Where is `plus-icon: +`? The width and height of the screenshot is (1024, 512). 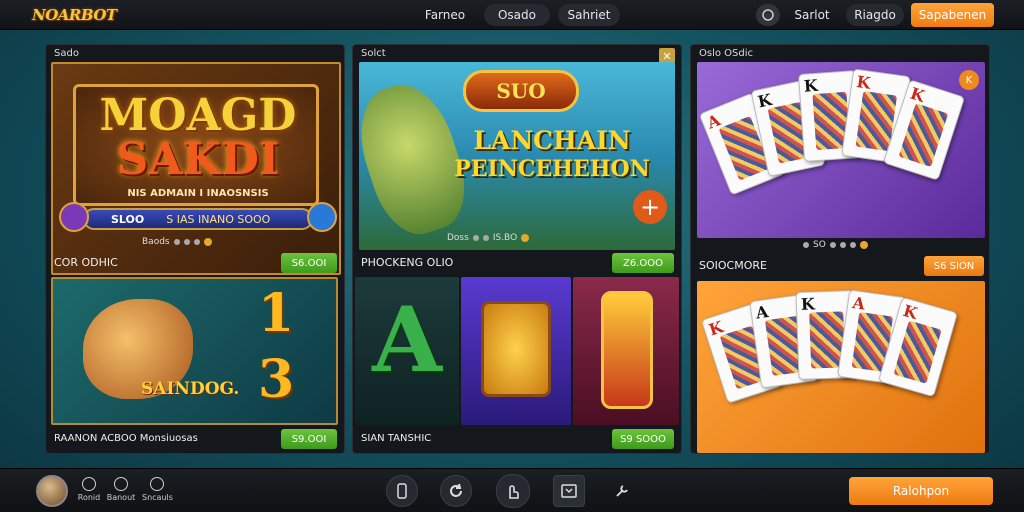 plus-icon: + is located at coordinates (650, 207).